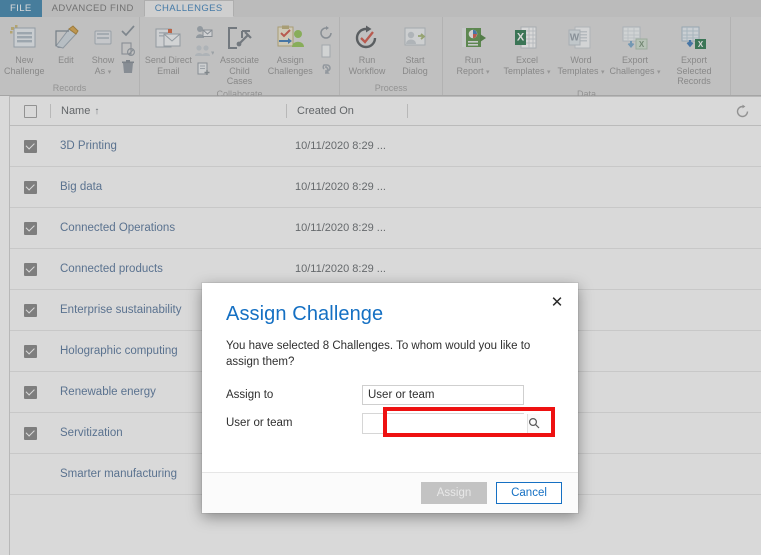  I want to click on field-row-user-or-team: User or team, so click(390, 422).